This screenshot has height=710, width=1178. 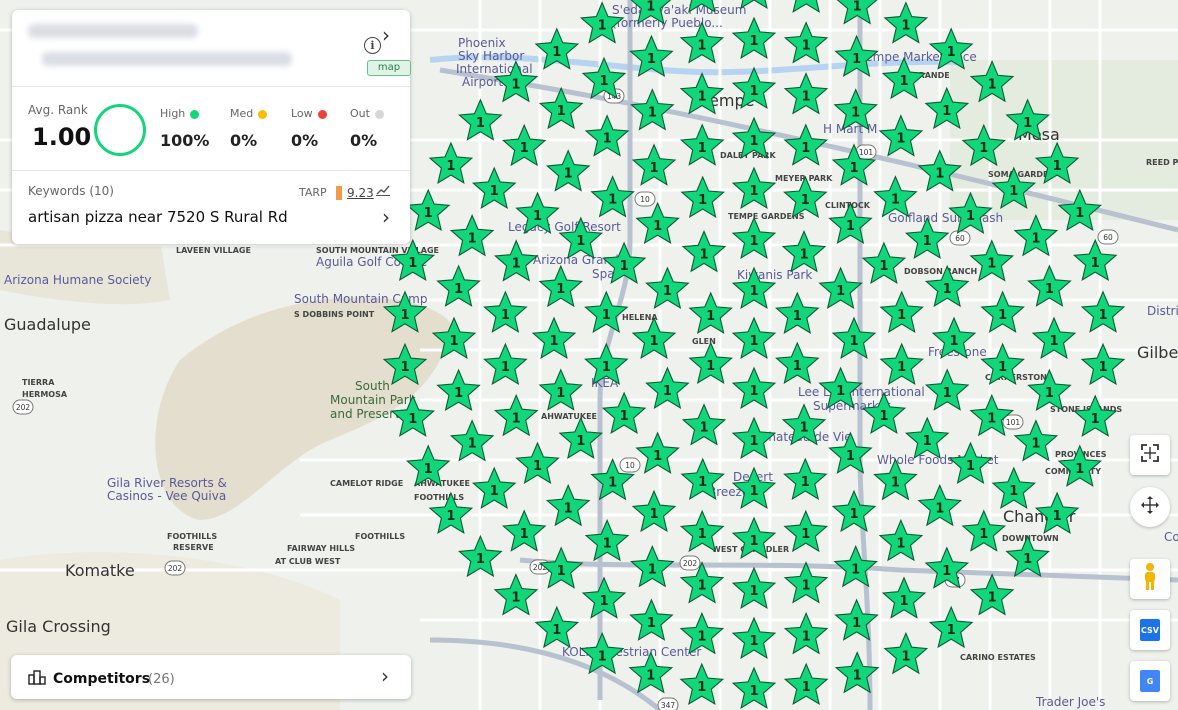 I want to click on csv-export-button: CSV, so click(x=1150, y=630).